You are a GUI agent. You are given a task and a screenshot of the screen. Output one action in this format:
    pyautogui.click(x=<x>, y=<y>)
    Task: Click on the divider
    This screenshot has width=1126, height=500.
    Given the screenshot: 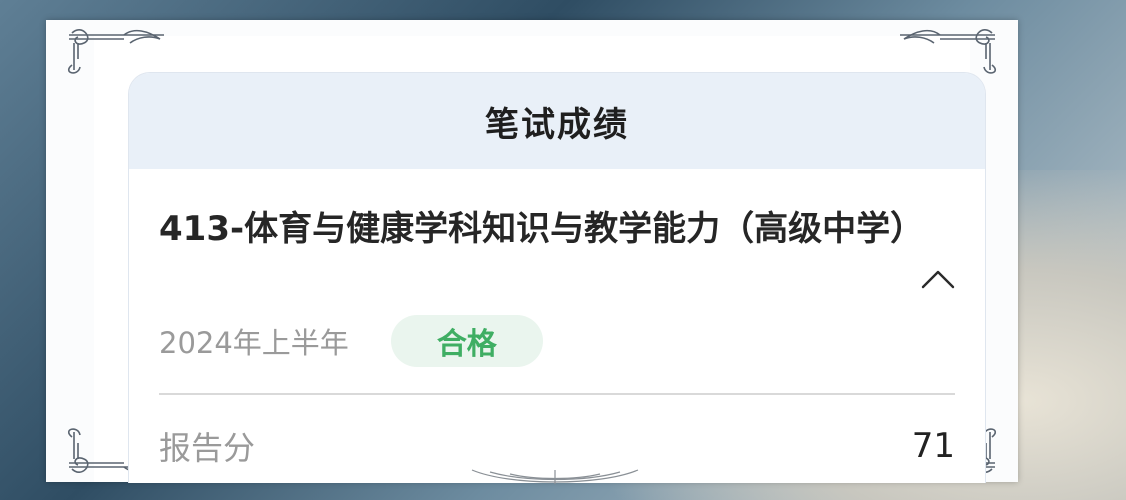 What is the action you would take?
    pyautogui.click(x=557, y=394)
    